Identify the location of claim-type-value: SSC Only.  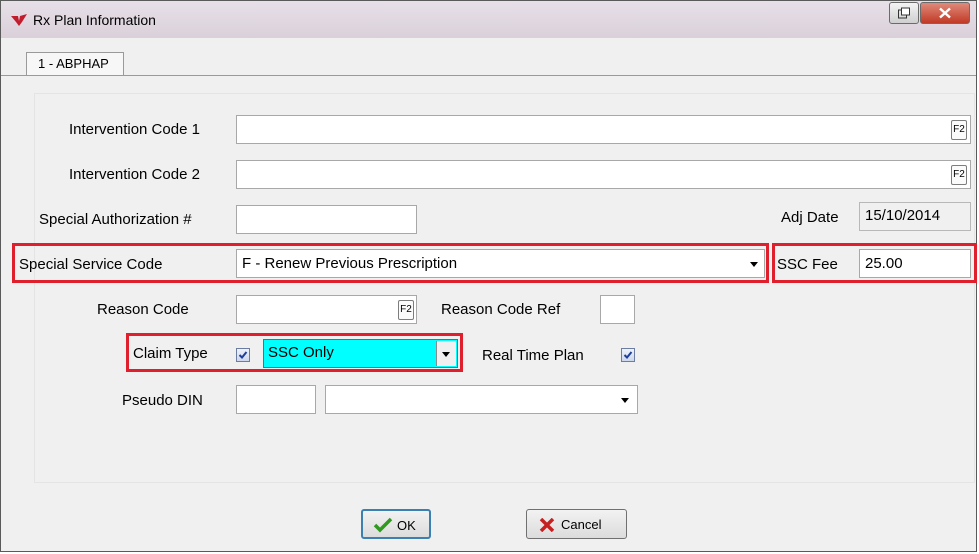
(301, 352).